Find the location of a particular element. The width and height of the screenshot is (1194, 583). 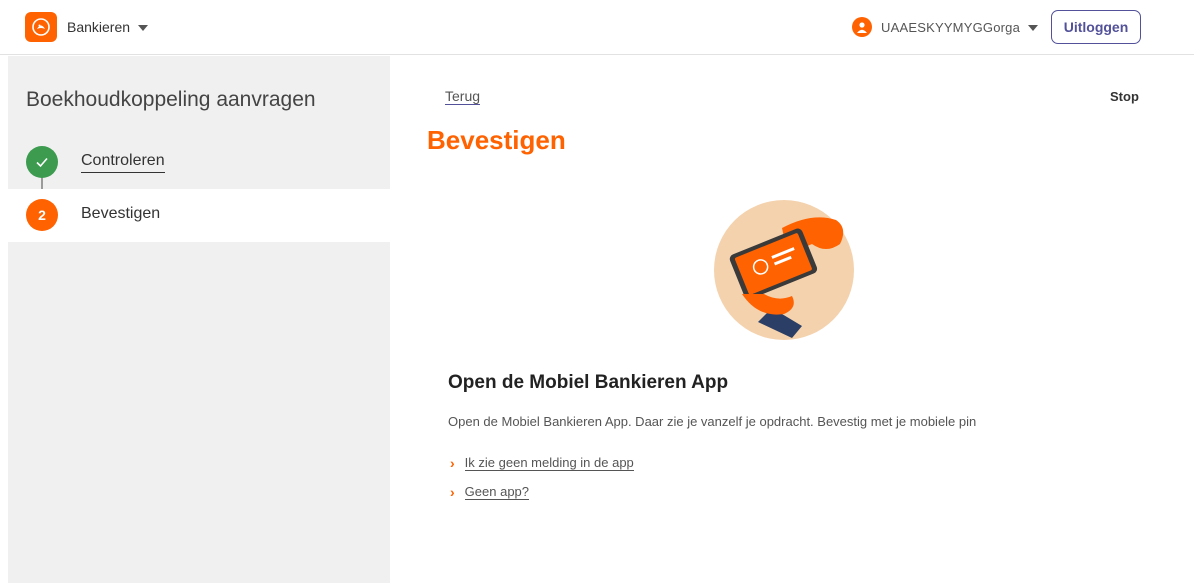

step-number: 2 is located at coordinates (42, 215).